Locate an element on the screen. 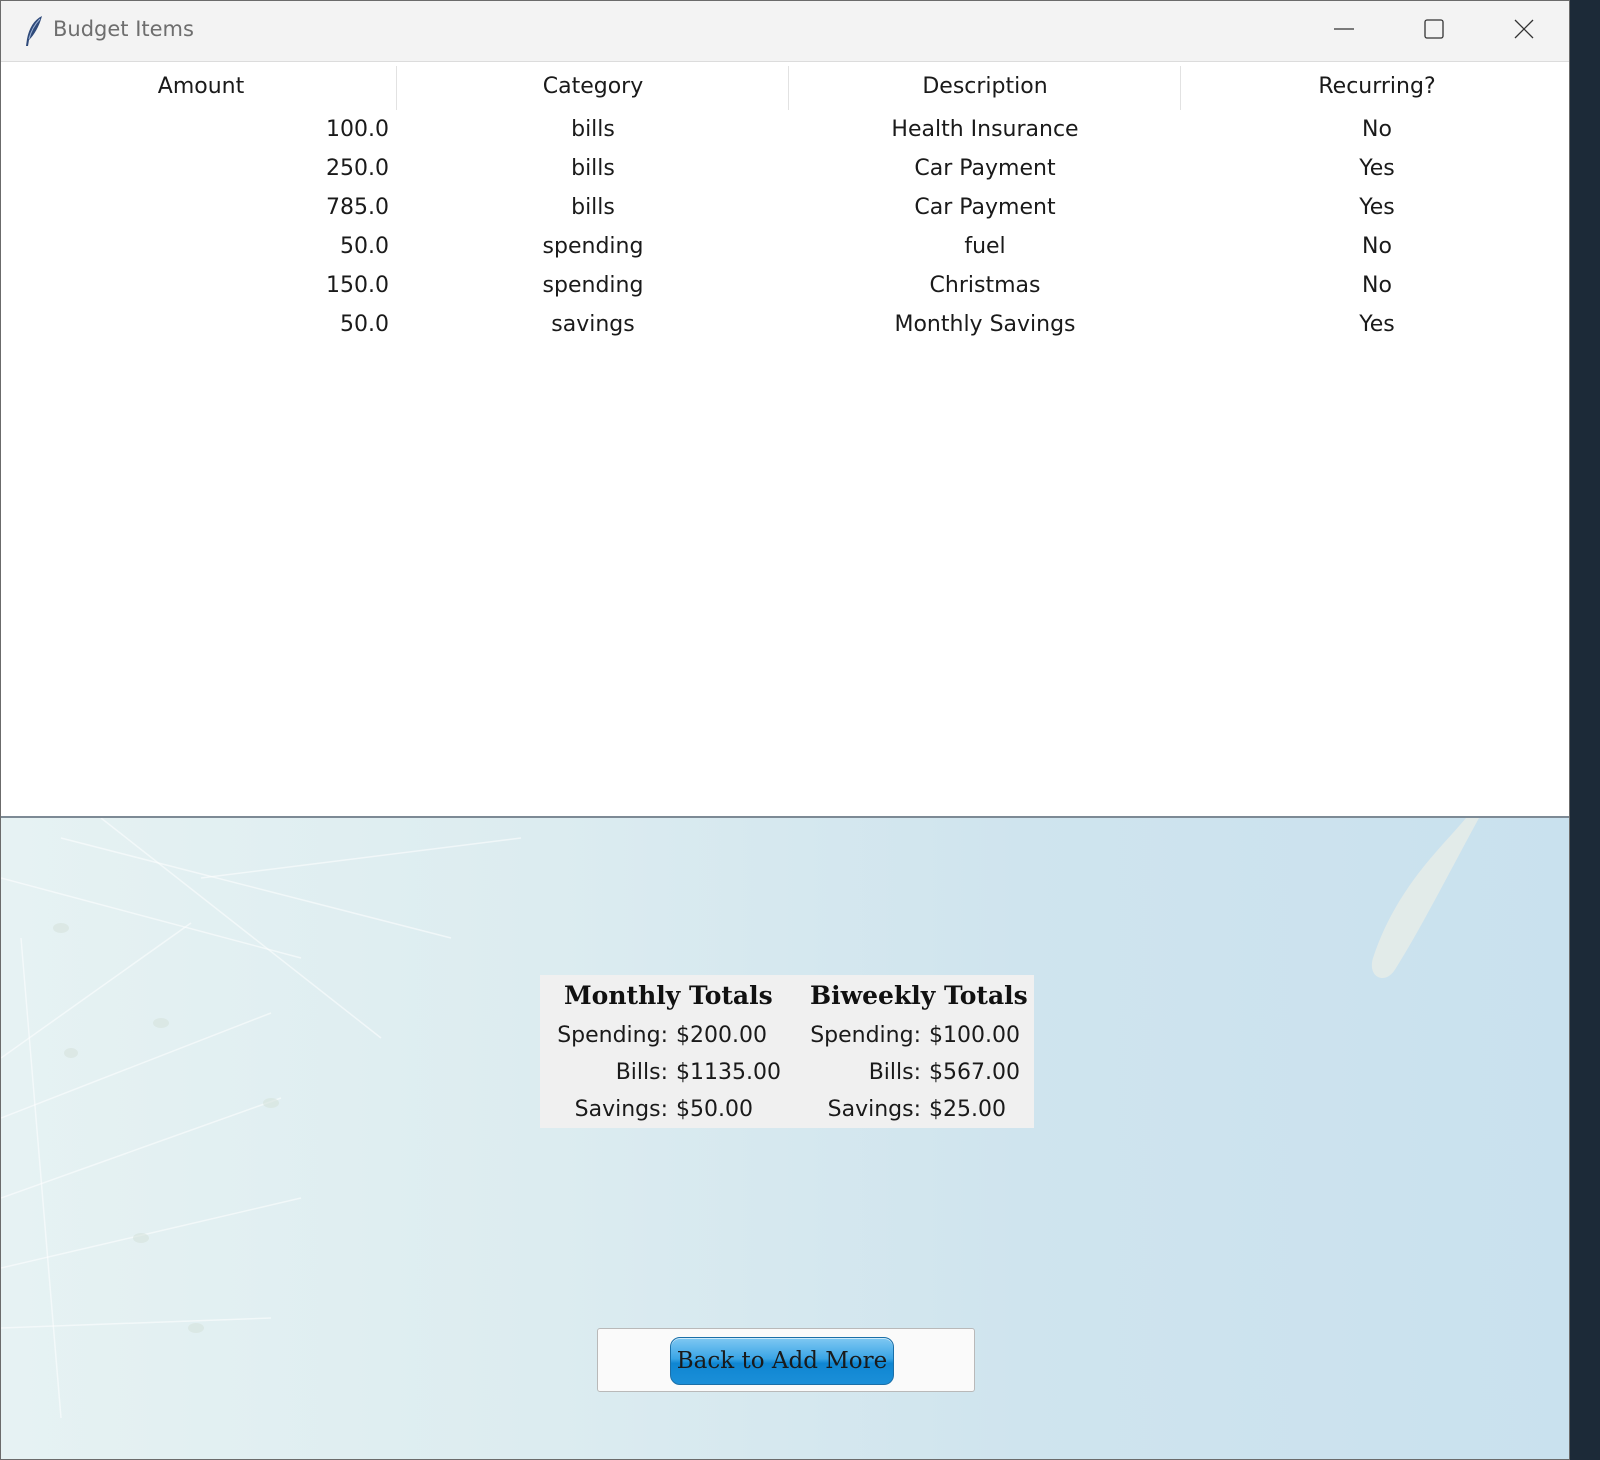  biweekly-totals-heading: Biweekly Totals is located at coordinates (919, 995).